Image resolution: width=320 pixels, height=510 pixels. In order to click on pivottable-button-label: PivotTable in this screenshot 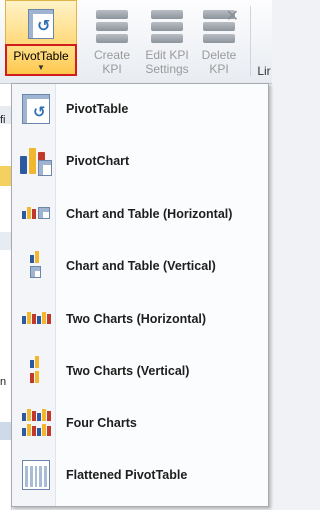, I will do `click(41, 56)`.